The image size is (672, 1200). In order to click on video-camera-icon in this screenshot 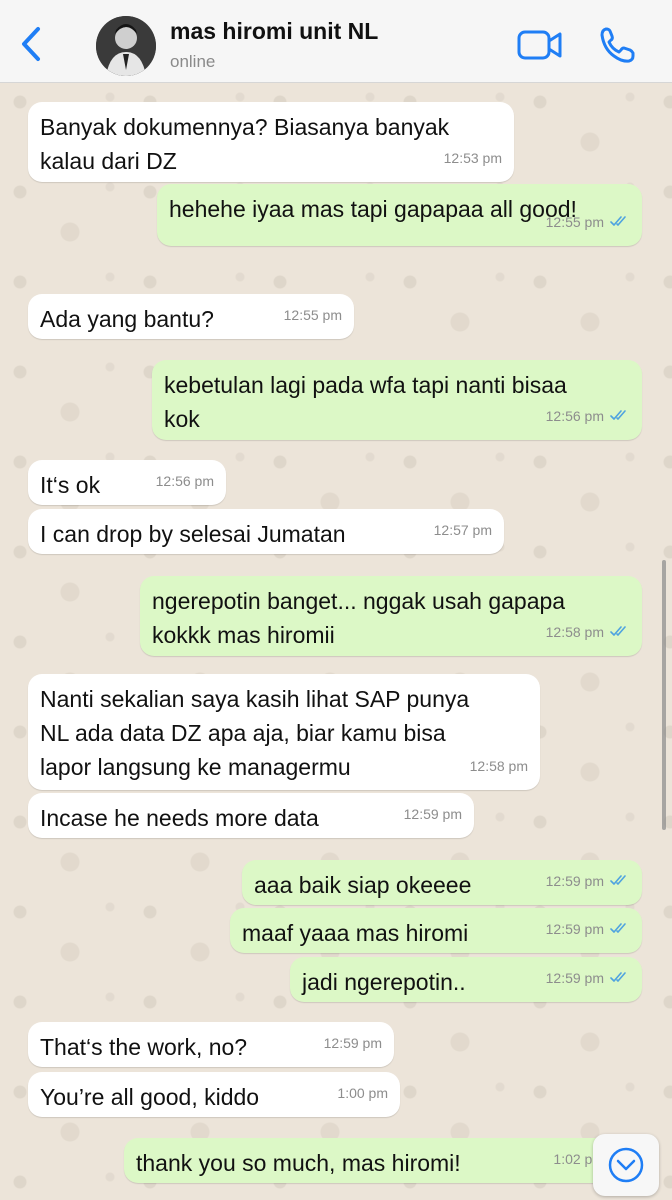, I will do `click(539, 45)`.